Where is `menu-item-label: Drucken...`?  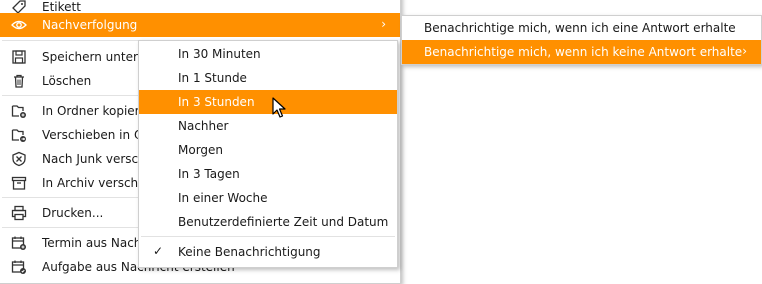 menu-item-label: Drucken... is located at coordinates (73, 213).